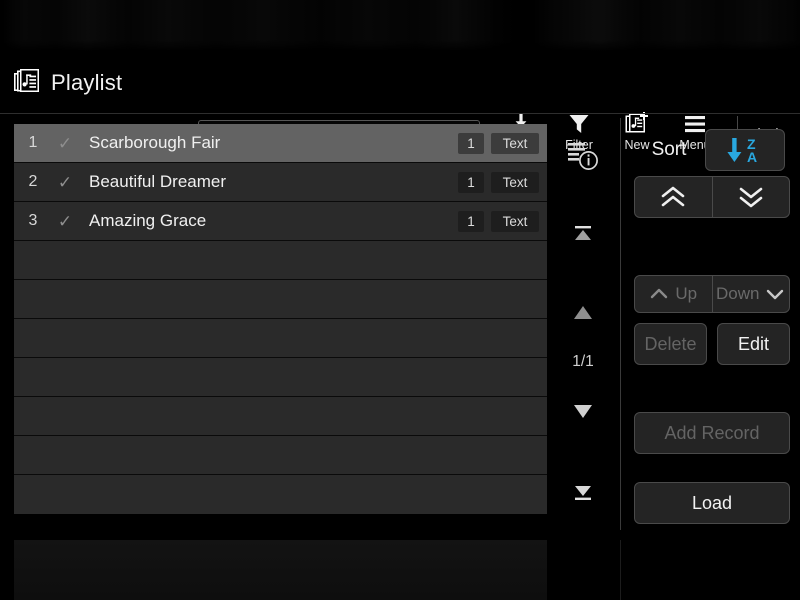 The image size is (800, 600). What do you see at coordinates (148, 220) in the screenshot?
I see `row-title: Amazing Grace` at bounding box center [148, 220].